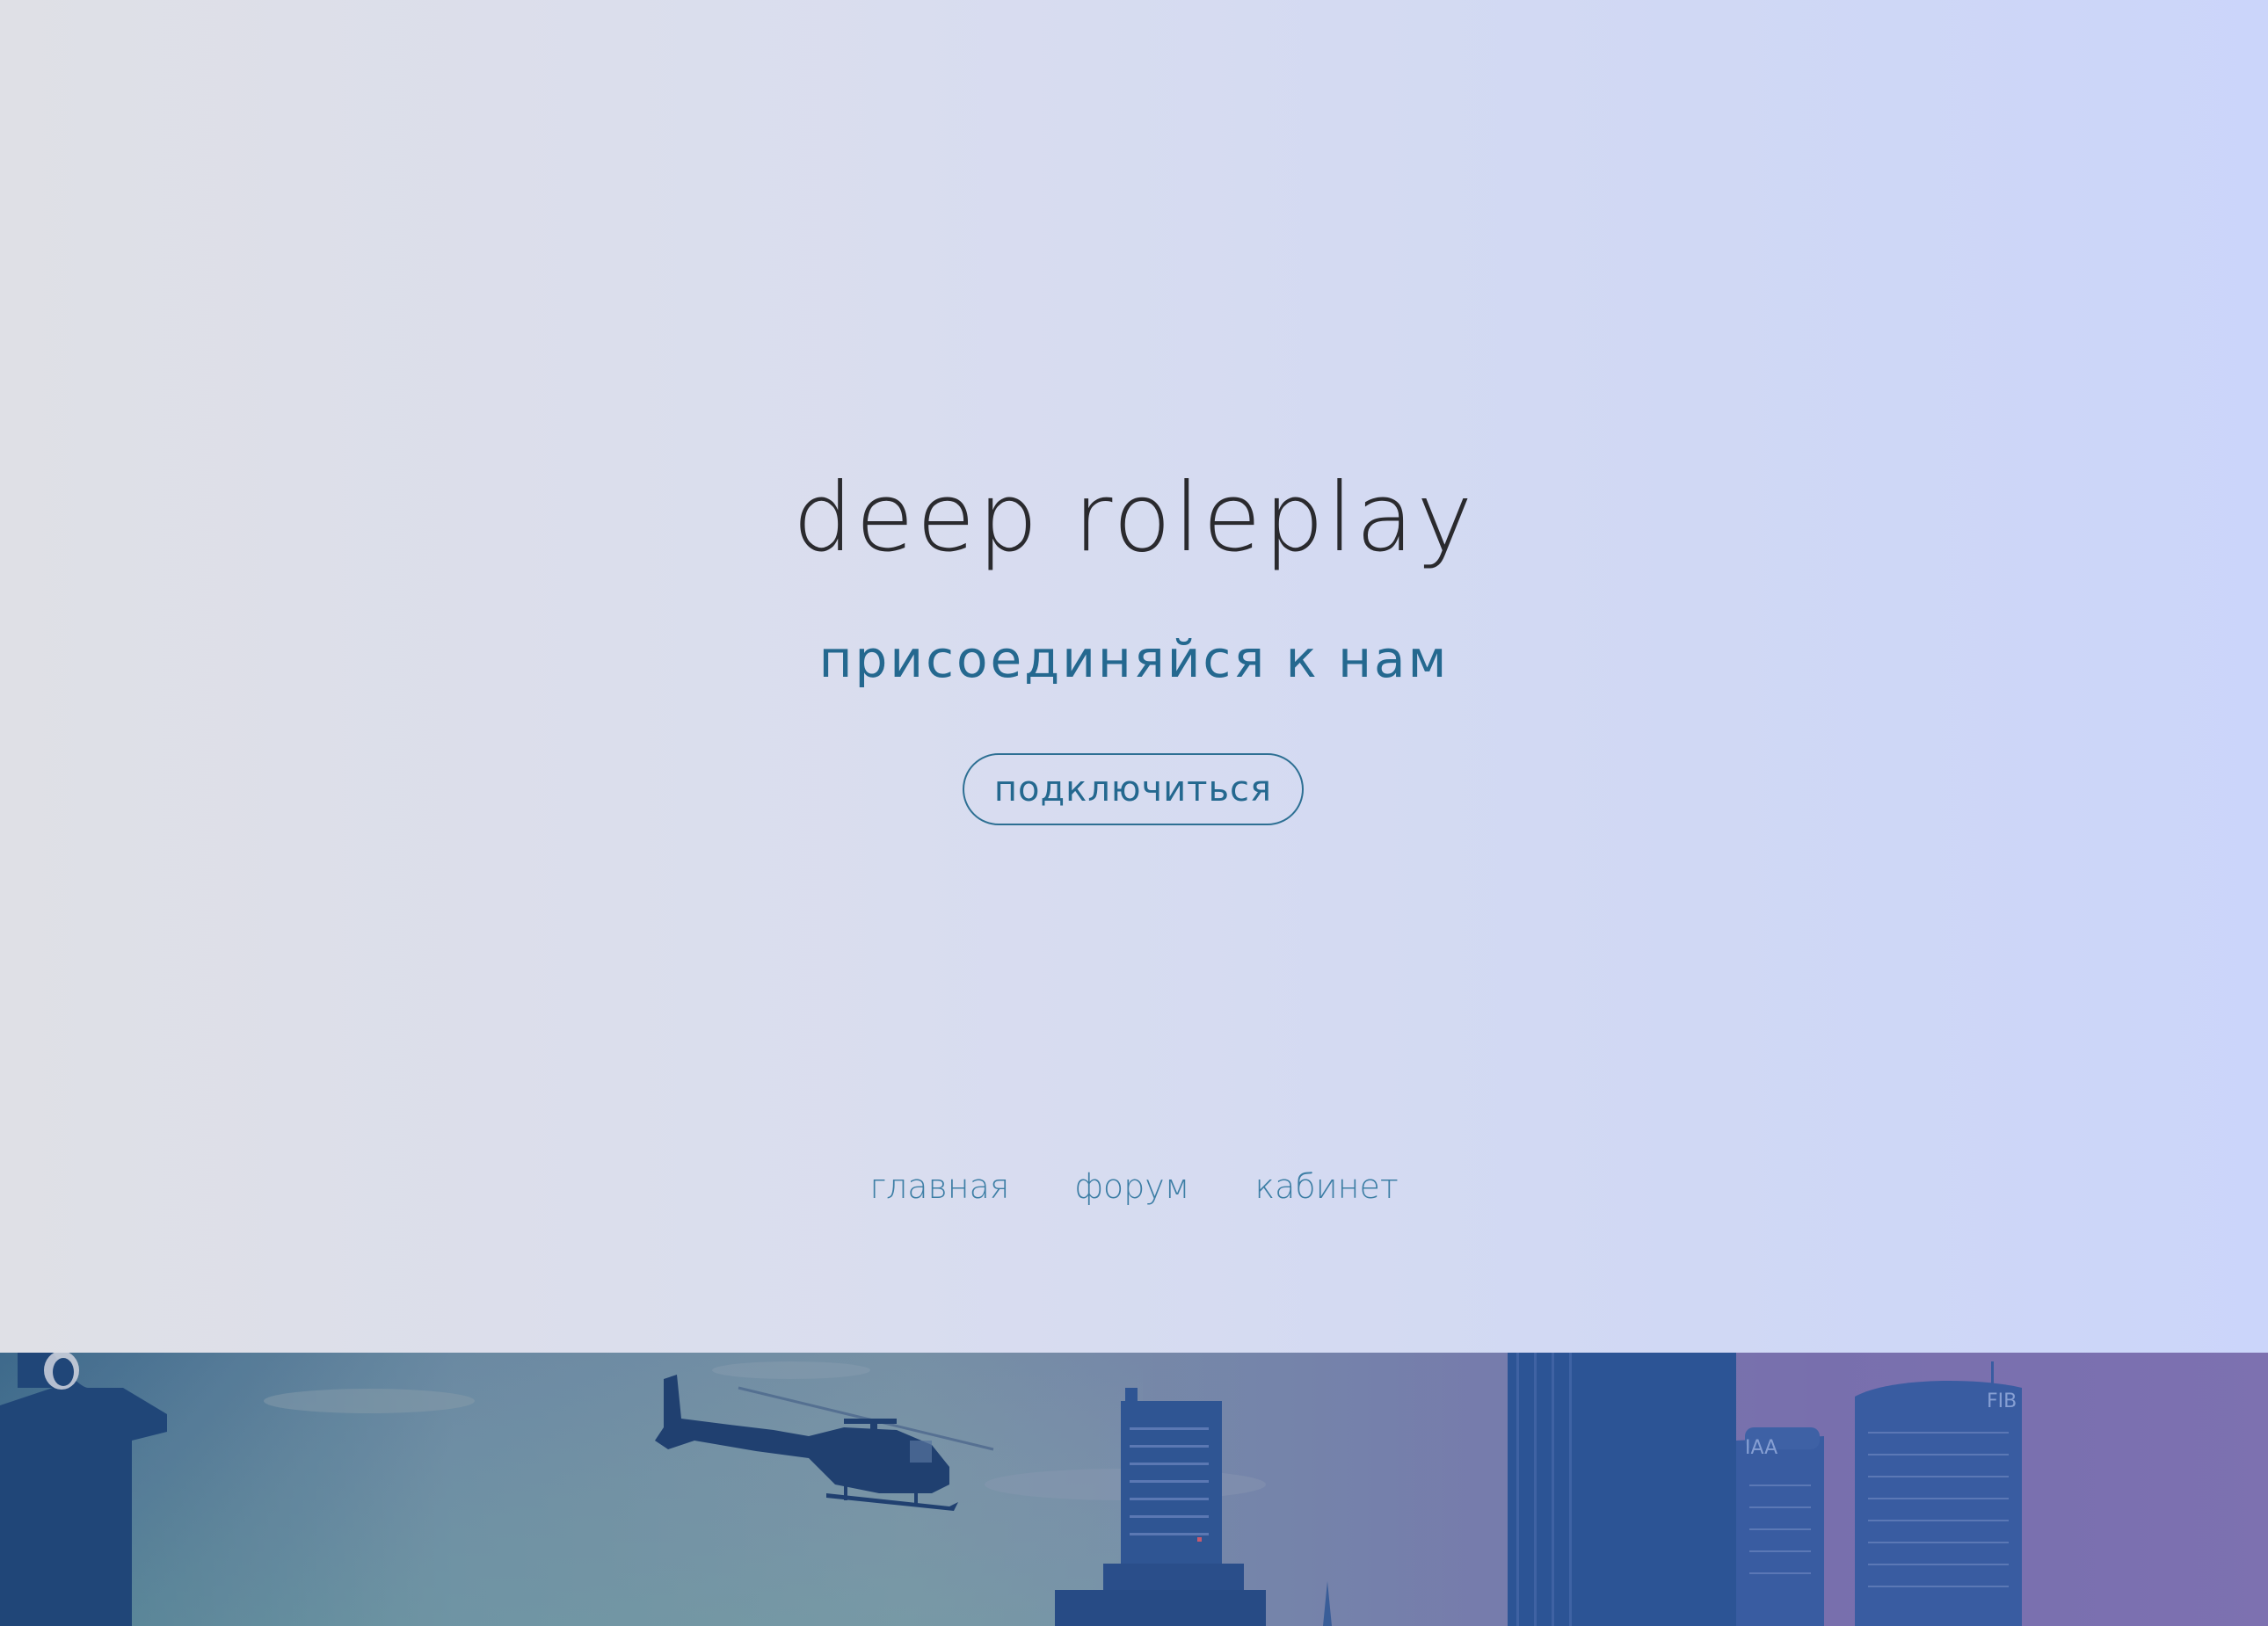 The image size is (2268, 1626). I want to click on nav-link-forum: форум, so click(1132, 1186).